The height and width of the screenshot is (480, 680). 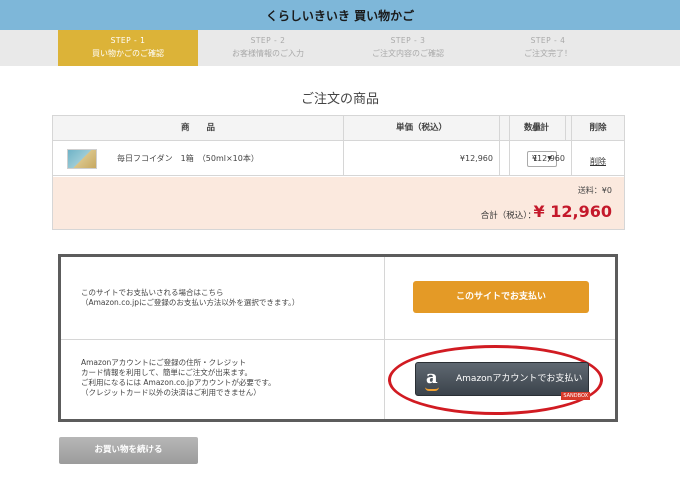 I want to click on site-payment-text-line: （Amazon.co.jpにご登録のお支払い方法以外を選択できます。）, so click(x=190, y=302).